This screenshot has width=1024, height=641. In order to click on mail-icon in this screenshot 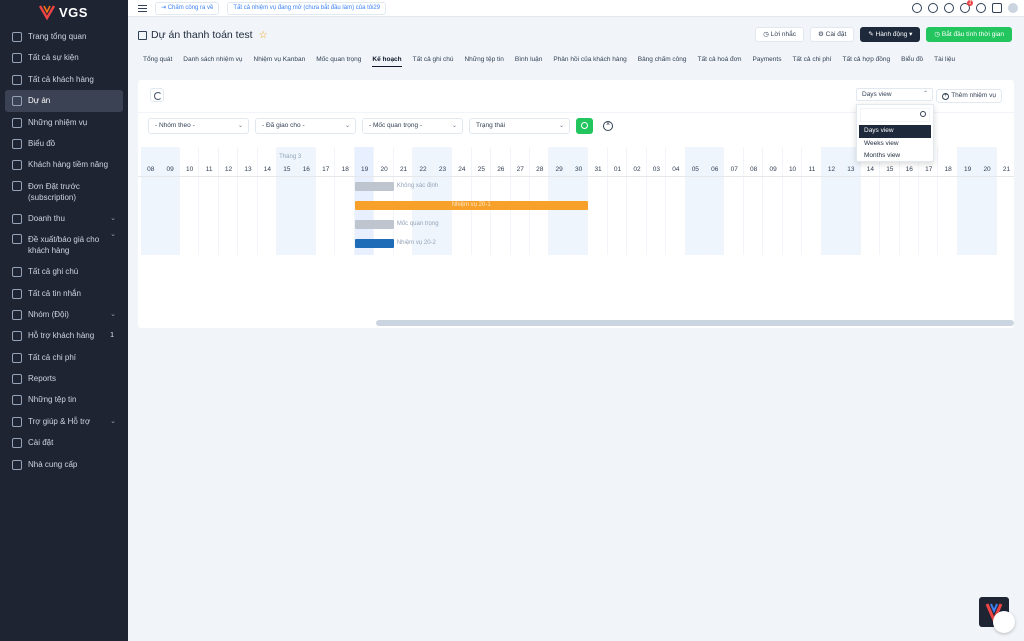, I will do `click(997, 8)`.